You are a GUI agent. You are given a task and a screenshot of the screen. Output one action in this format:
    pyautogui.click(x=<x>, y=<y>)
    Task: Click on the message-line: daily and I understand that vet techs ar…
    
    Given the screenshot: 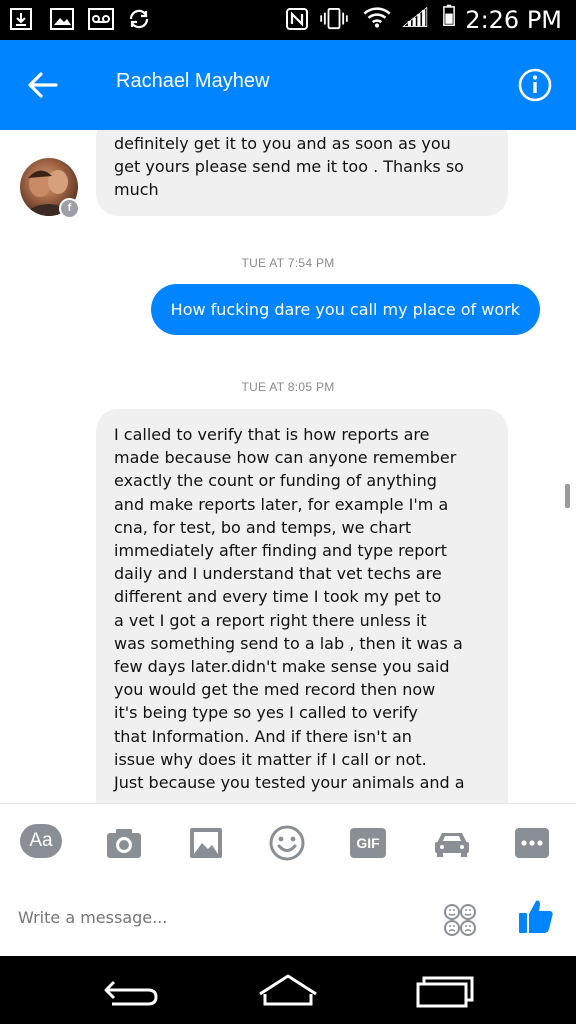 What is the action you would take?
    pyautogui.click(x=278, y=574)
    